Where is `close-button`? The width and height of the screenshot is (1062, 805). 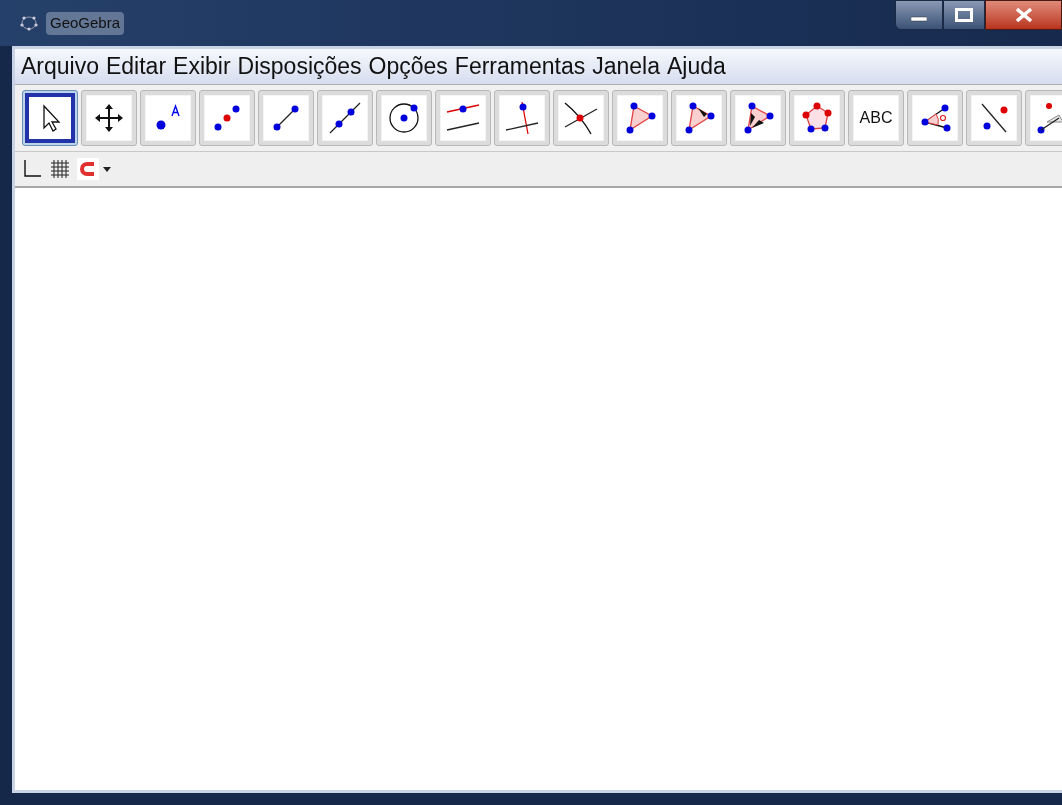
close-button is located at coordinates (1023, 15).